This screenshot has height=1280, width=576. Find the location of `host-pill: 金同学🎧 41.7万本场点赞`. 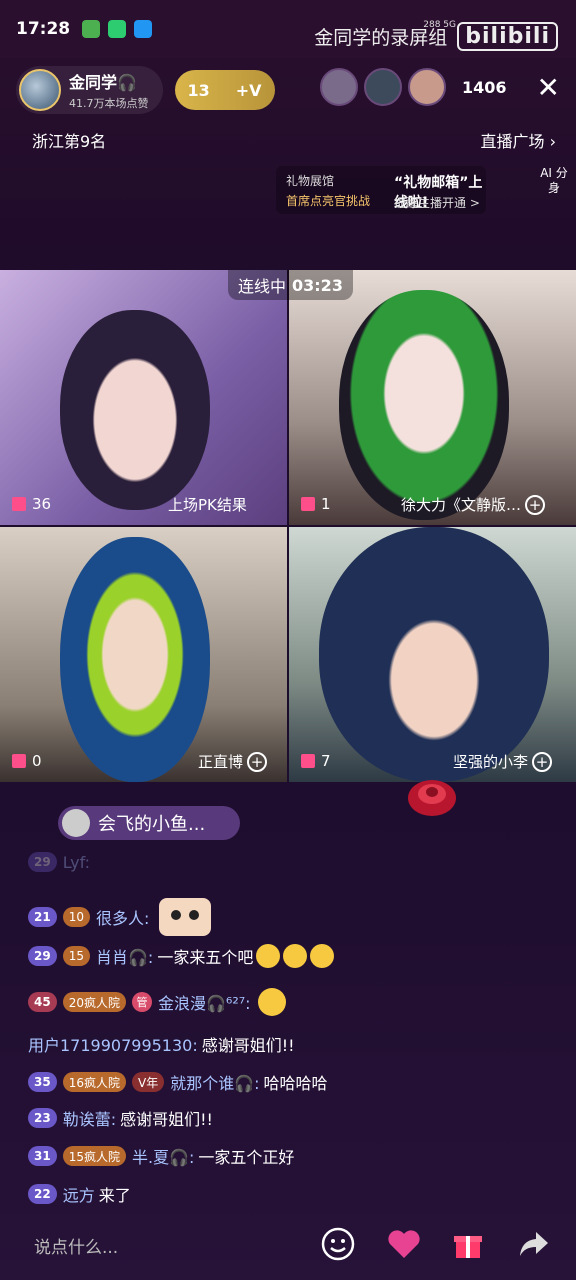

host-pill: 金同学🎧 41.7万本场点赞 is located at coordinates (89, 90).